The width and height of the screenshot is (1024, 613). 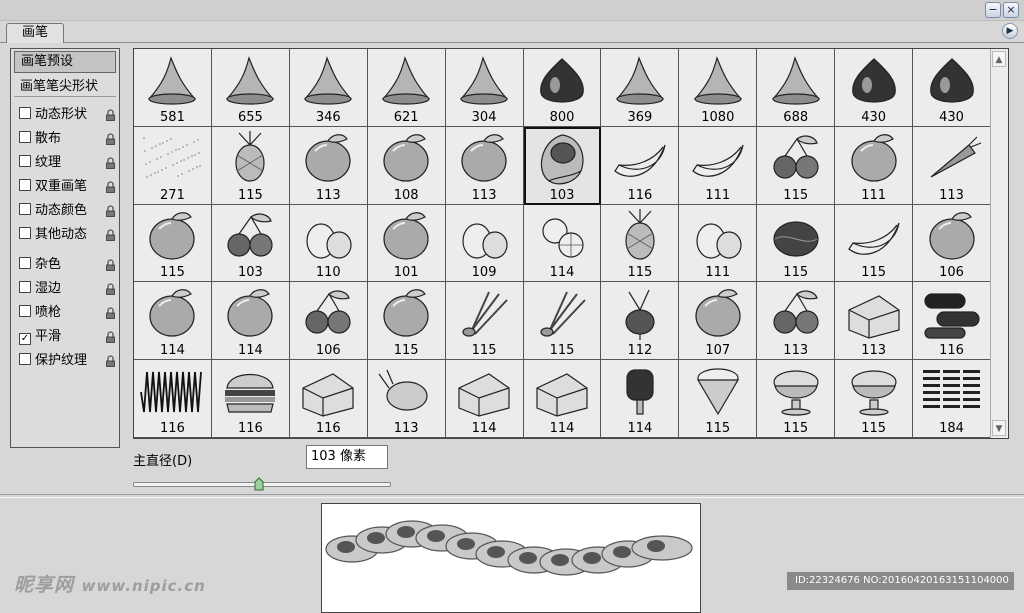 What do you see at coordinates (406, 243) in the screenshot?
I see `brush-preset: 101` at bounding box center [406, 243].